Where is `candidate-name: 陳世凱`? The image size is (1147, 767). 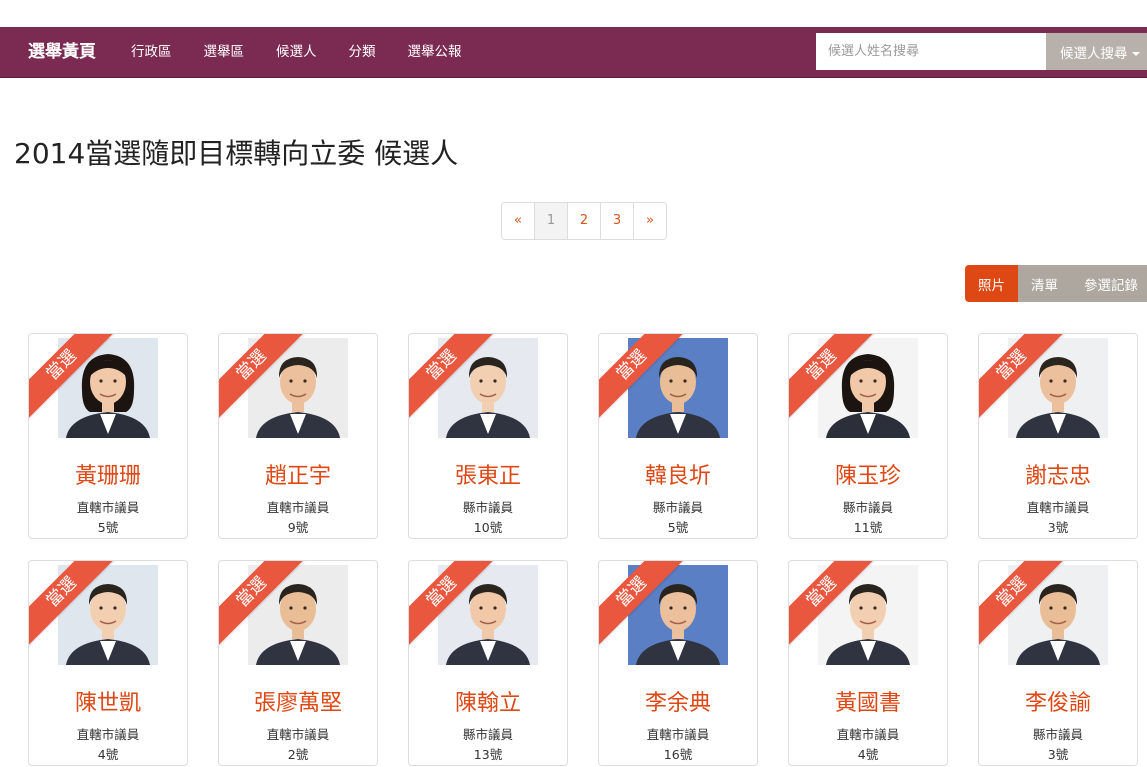 candidate-name: 陳世凱 is located at coordinates (108, 701).